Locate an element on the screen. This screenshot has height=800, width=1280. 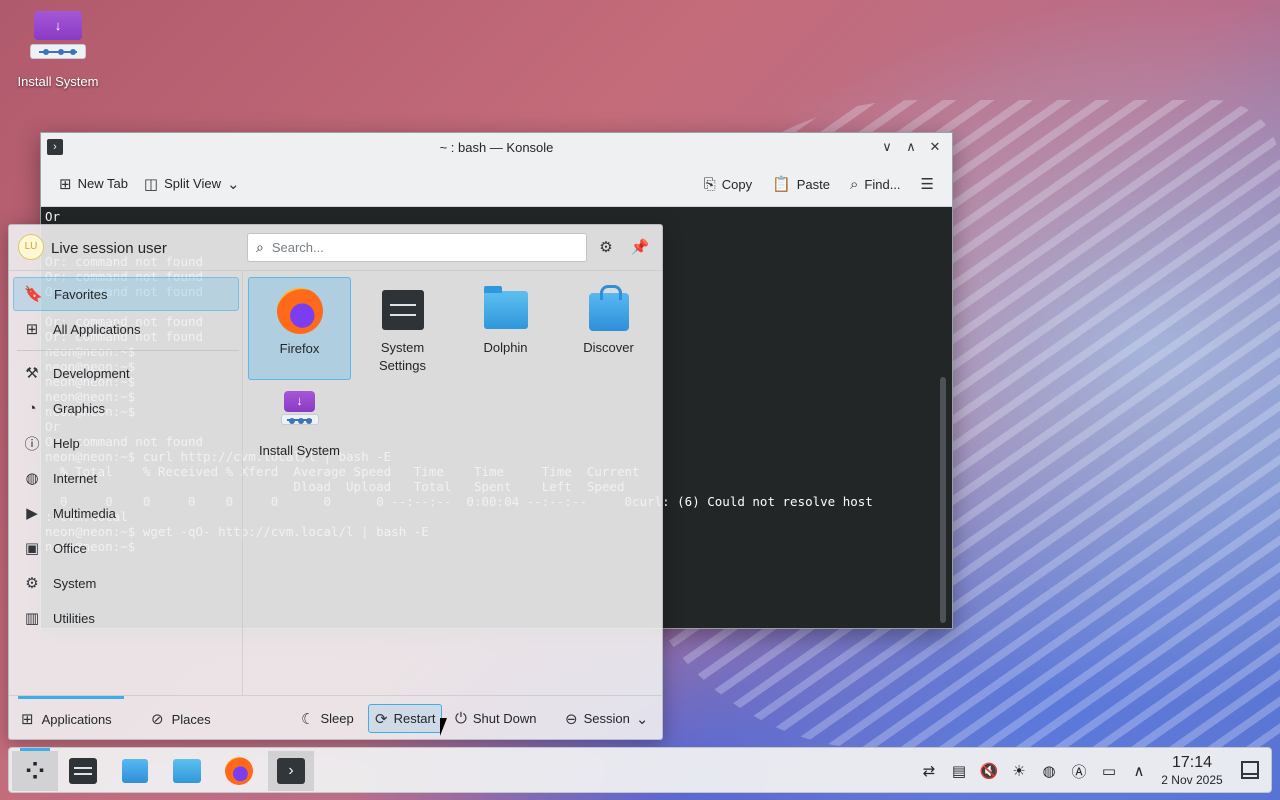
pin-button: 📌 is located at coordinates (640, 248).